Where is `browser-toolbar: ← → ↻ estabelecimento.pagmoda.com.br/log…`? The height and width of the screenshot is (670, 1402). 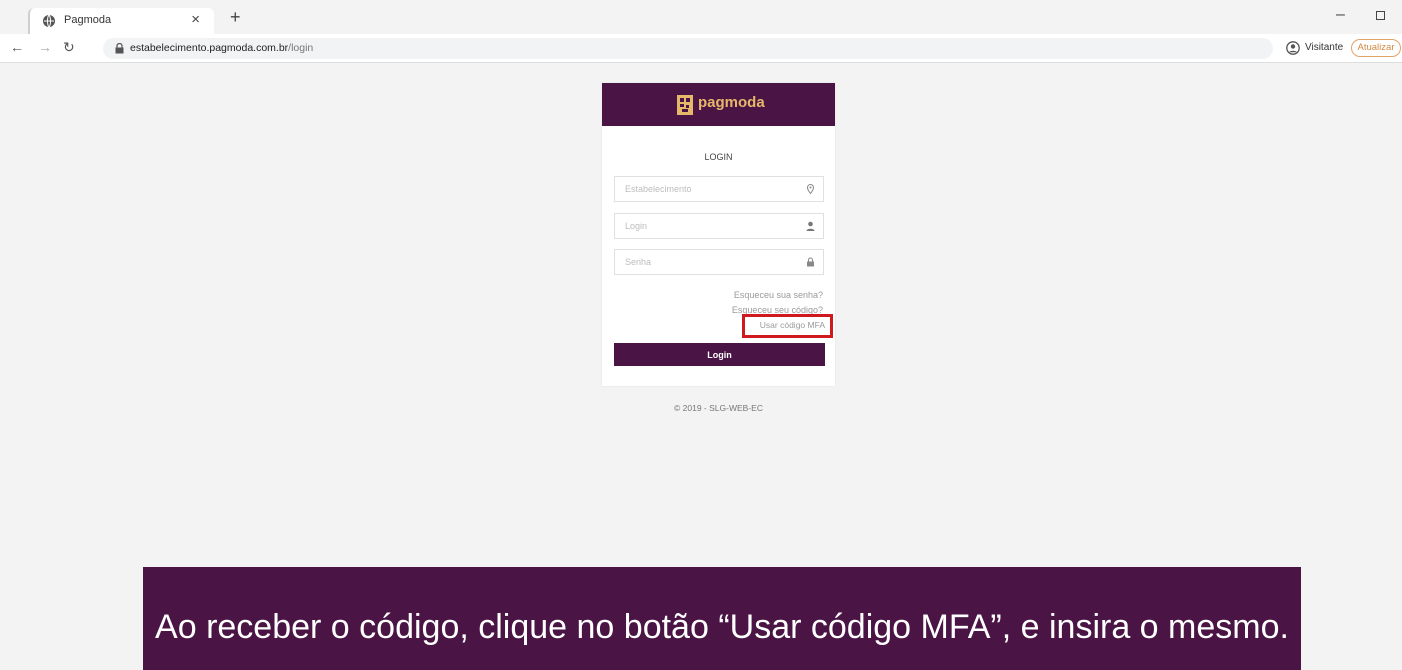 browser-toolbar: ← → ↻ estabelecimento.pagmoda.com.br/log… is located at coordinates (701, 48).